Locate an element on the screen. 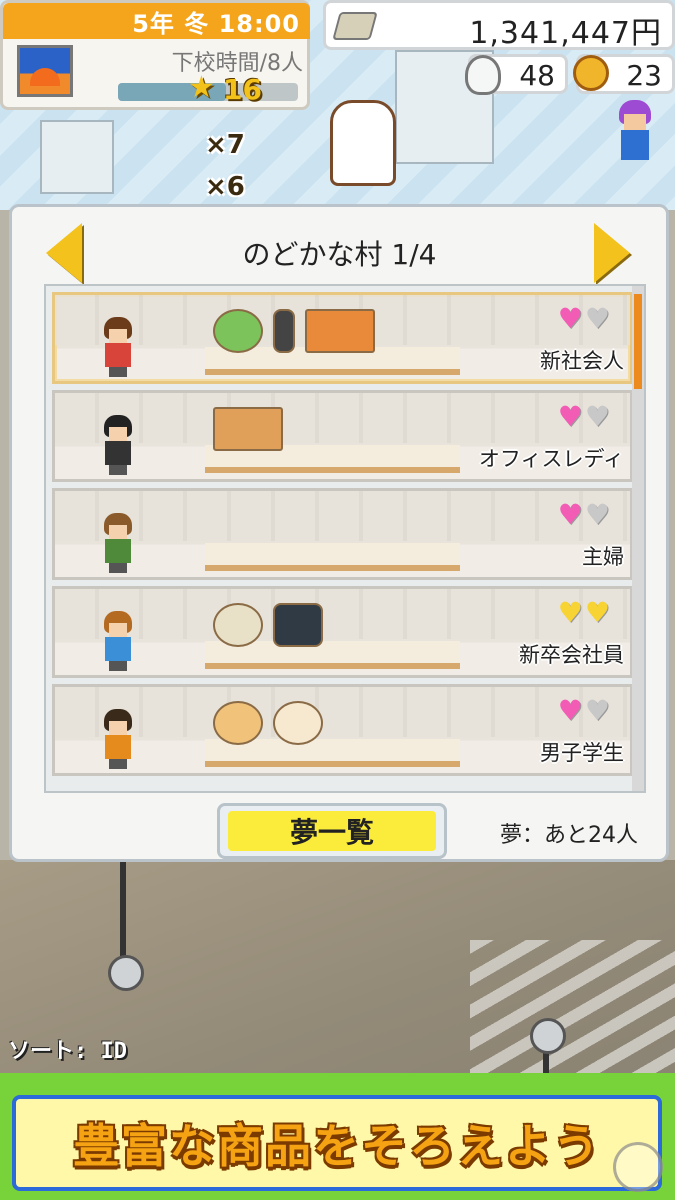 This screenshot has width=675, height=1200. bento-box-icon is located at coordinates (340, 331).